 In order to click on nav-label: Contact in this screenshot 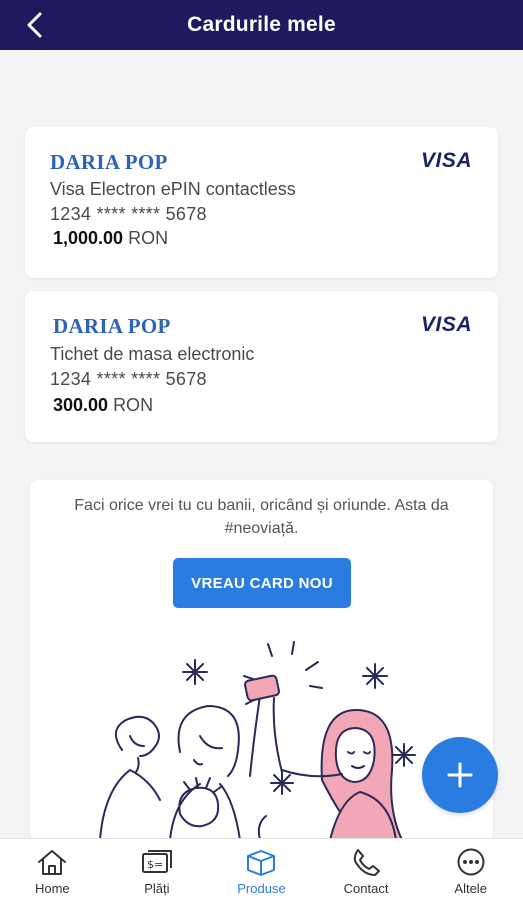, I will do `click(366, 888)`.